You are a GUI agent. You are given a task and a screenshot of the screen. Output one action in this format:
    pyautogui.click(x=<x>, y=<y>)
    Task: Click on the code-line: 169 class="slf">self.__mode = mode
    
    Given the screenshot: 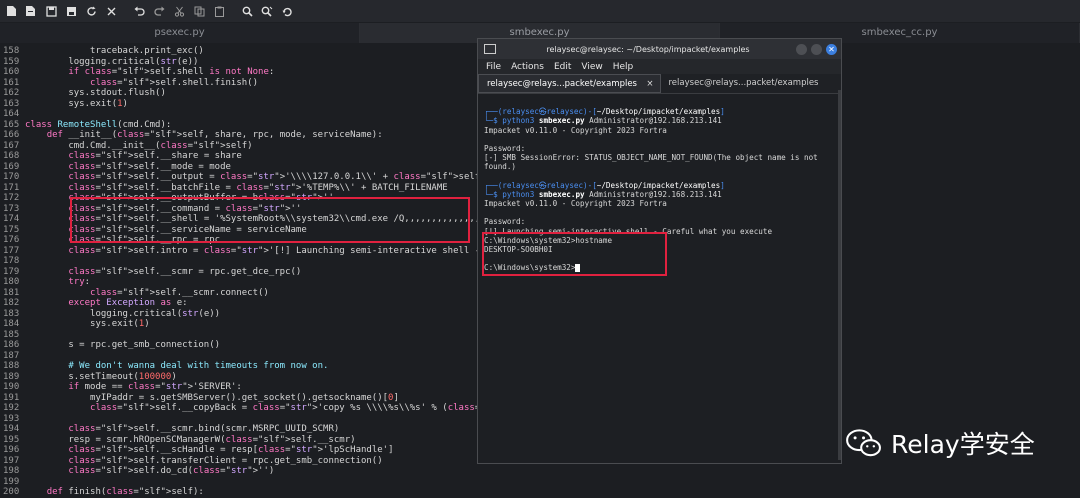 What is the action you would take?
    pyautogui.click(x=115, y=167)
    